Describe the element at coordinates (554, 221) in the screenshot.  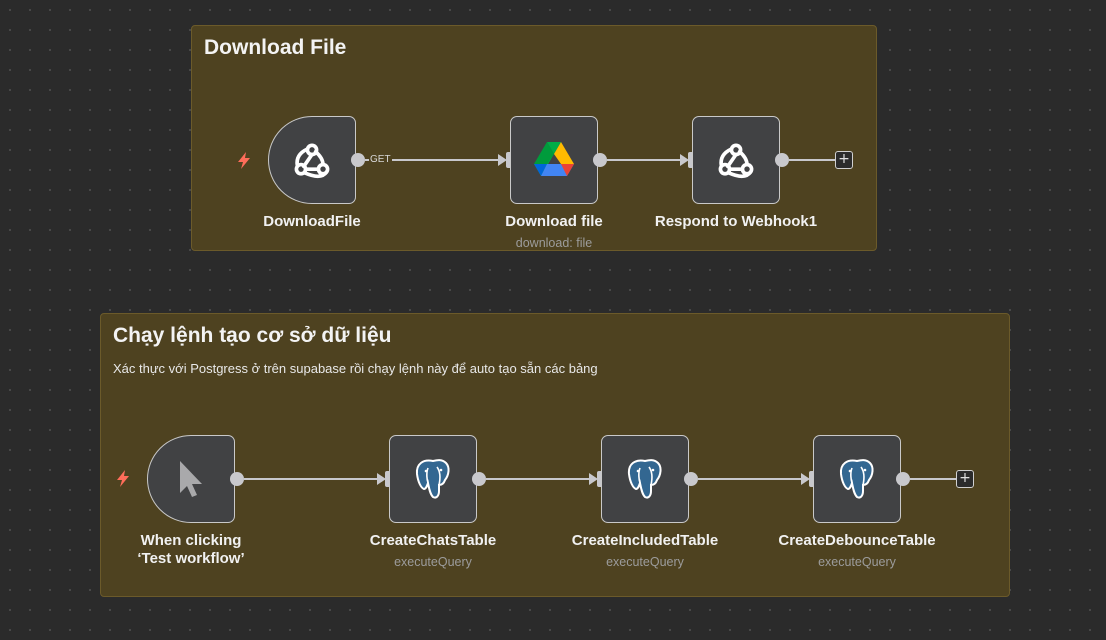
I see `node-label: Download file` at that location.